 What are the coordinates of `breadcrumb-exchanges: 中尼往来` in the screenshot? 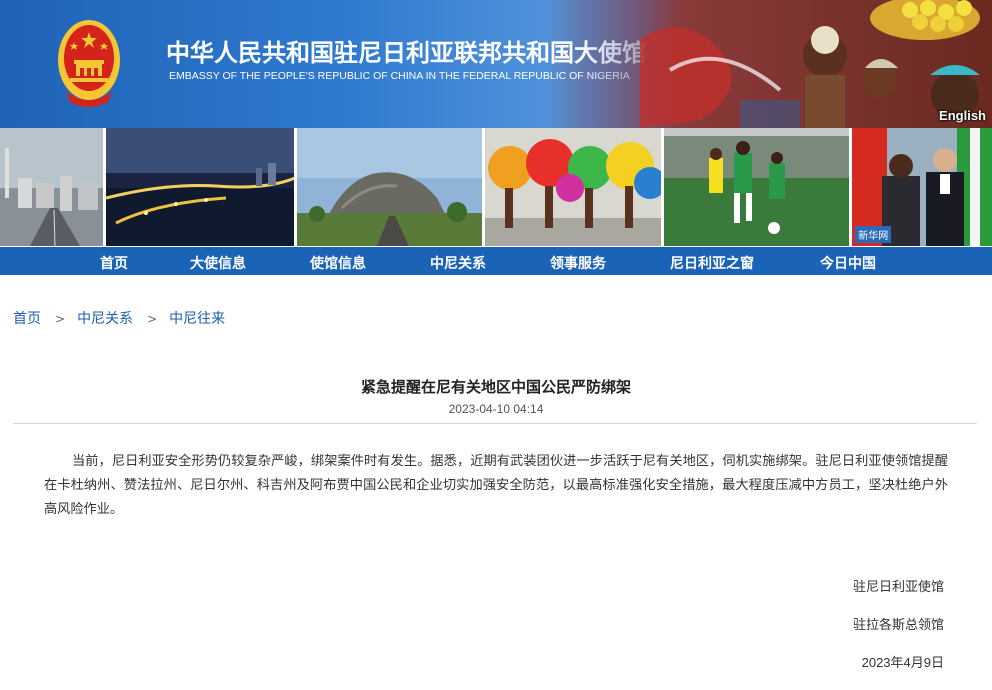 It's located at (197, 319).